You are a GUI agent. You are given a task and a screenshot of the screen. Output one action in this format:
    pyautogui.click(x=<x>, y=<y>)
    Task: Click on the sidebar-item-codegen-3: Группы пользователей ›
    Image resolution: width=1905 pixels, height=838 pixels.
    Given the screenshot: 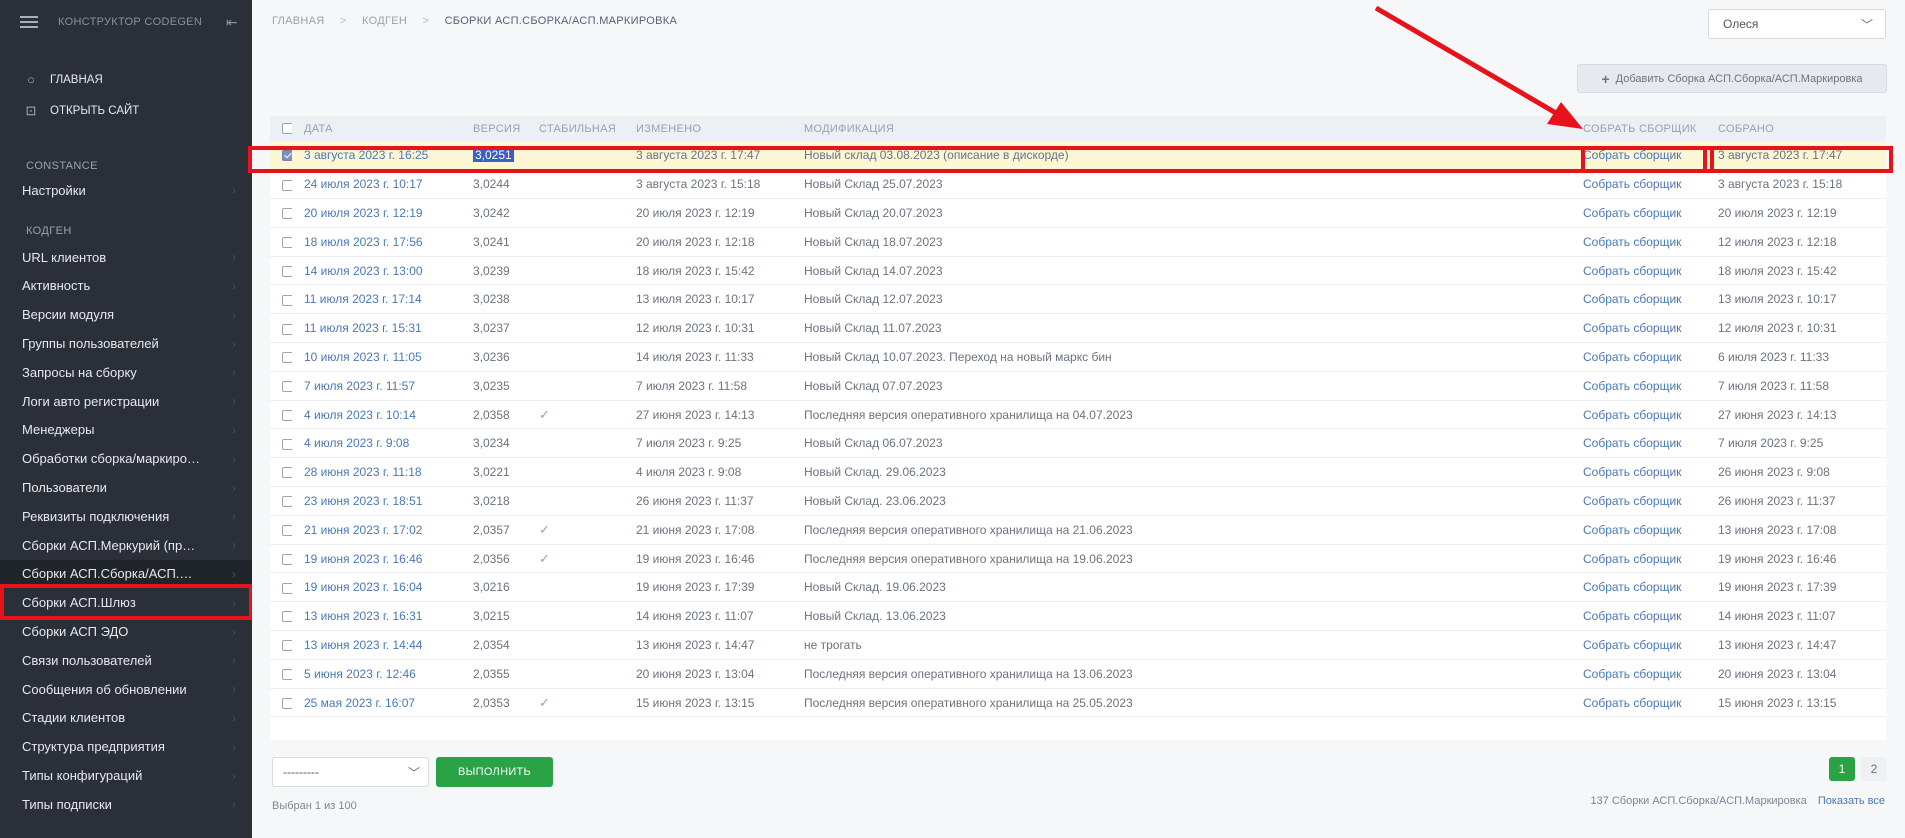 What is the action you would take?
    pyautogui.click(x=126, y=343)
    